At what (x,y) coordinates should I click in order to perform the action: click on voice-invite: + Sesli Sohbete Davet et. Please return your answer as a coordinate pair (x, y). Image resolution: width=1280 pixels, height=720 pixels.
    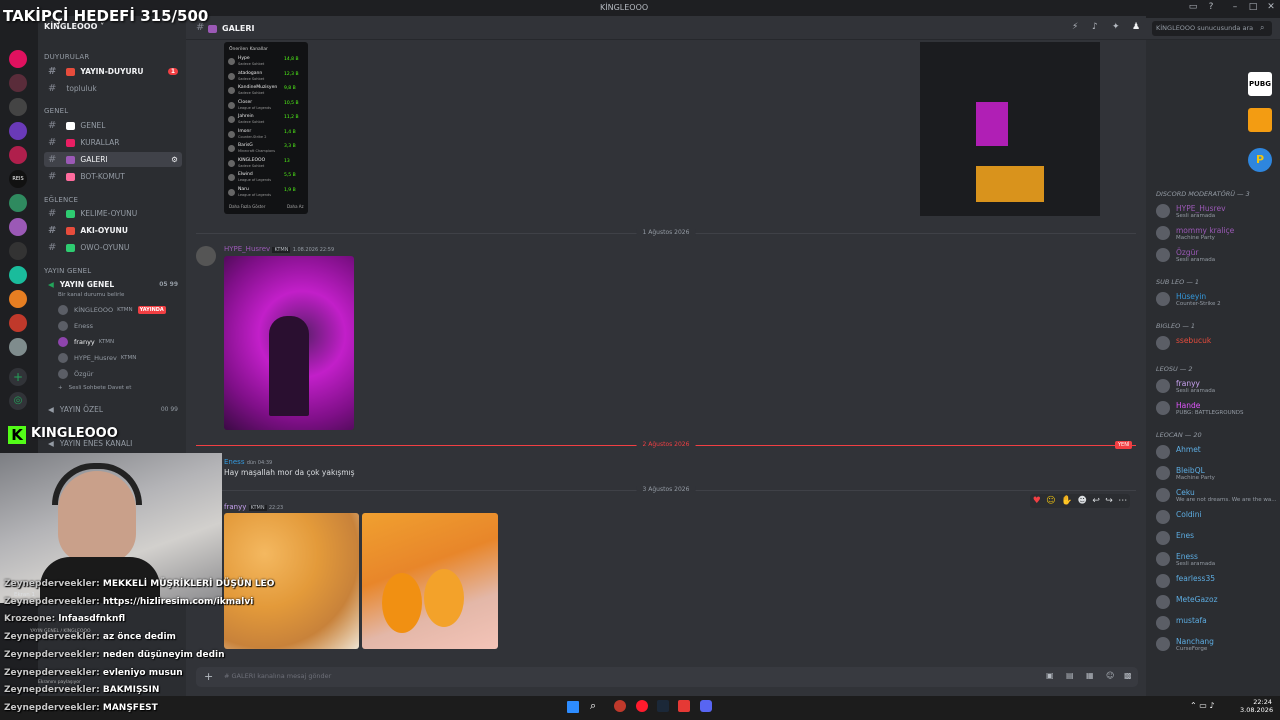
    Looking at the image, I should click on (94, 388).